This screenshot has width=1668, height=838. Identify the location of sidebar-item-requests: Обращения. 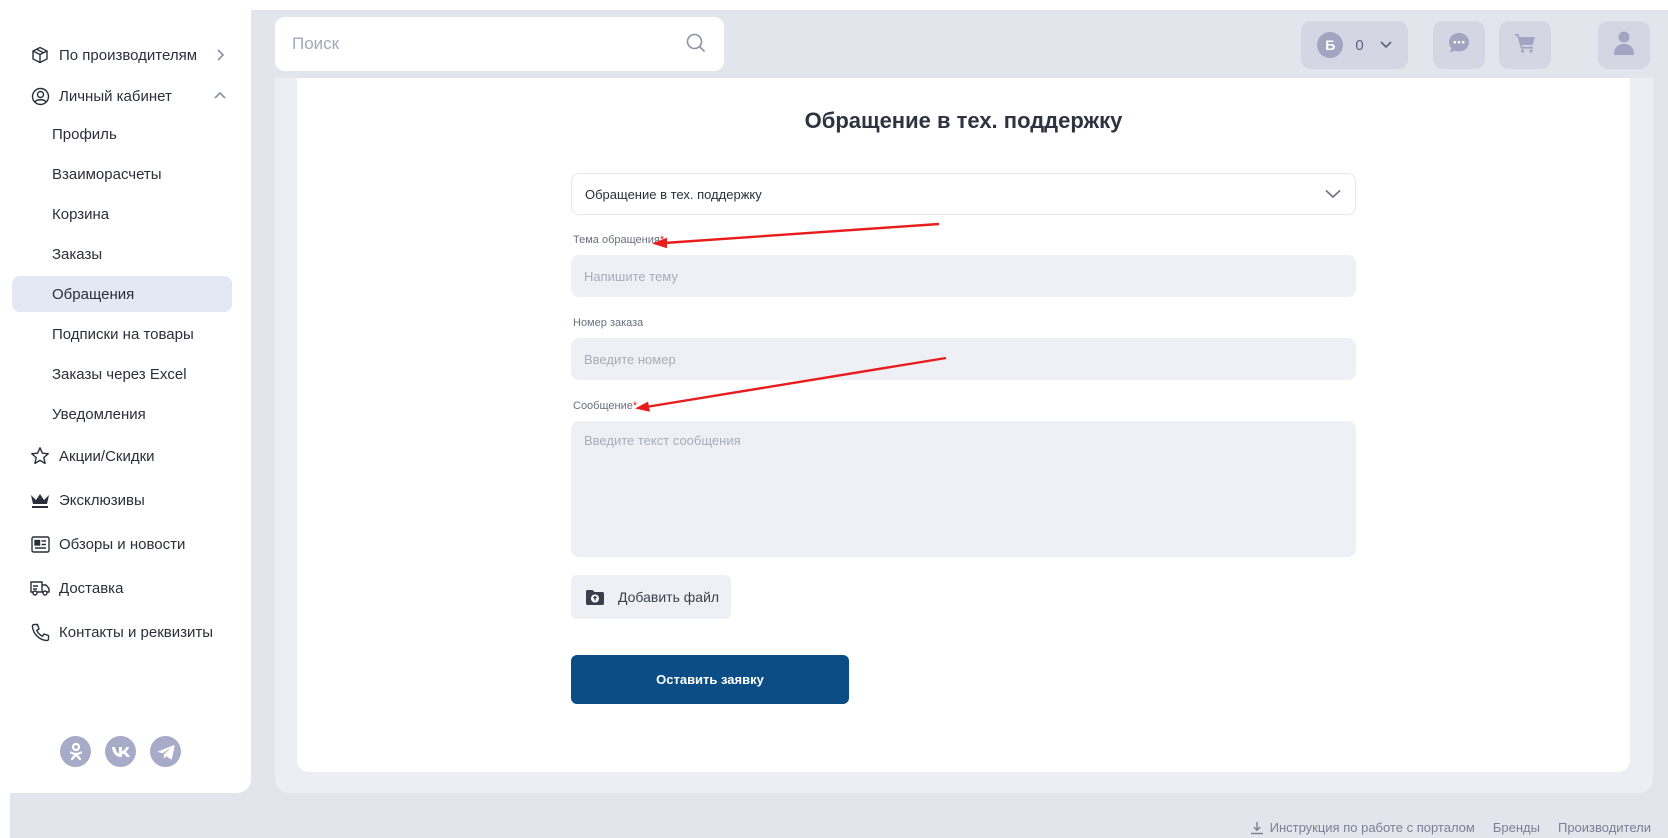
(122, 294).